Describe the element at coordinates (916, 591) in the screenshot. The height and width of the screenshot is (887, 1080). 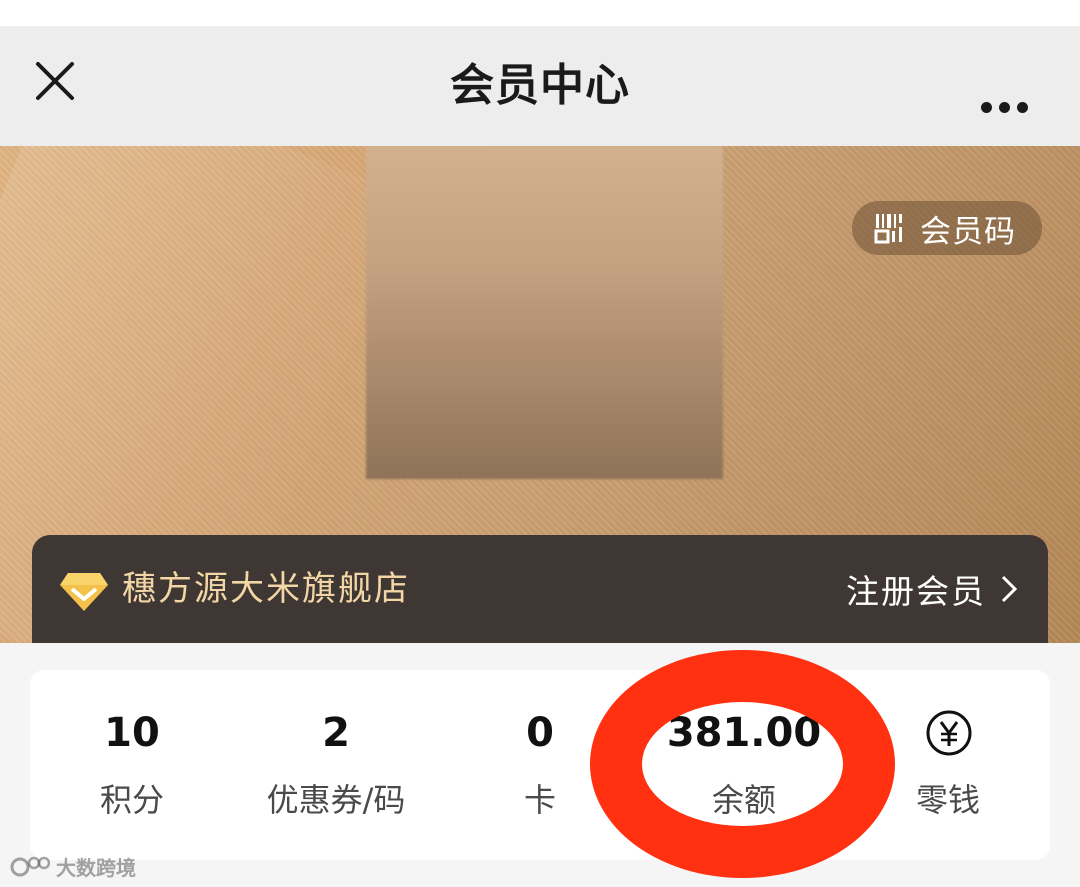
I see `register-label: 注册会员` at that location.